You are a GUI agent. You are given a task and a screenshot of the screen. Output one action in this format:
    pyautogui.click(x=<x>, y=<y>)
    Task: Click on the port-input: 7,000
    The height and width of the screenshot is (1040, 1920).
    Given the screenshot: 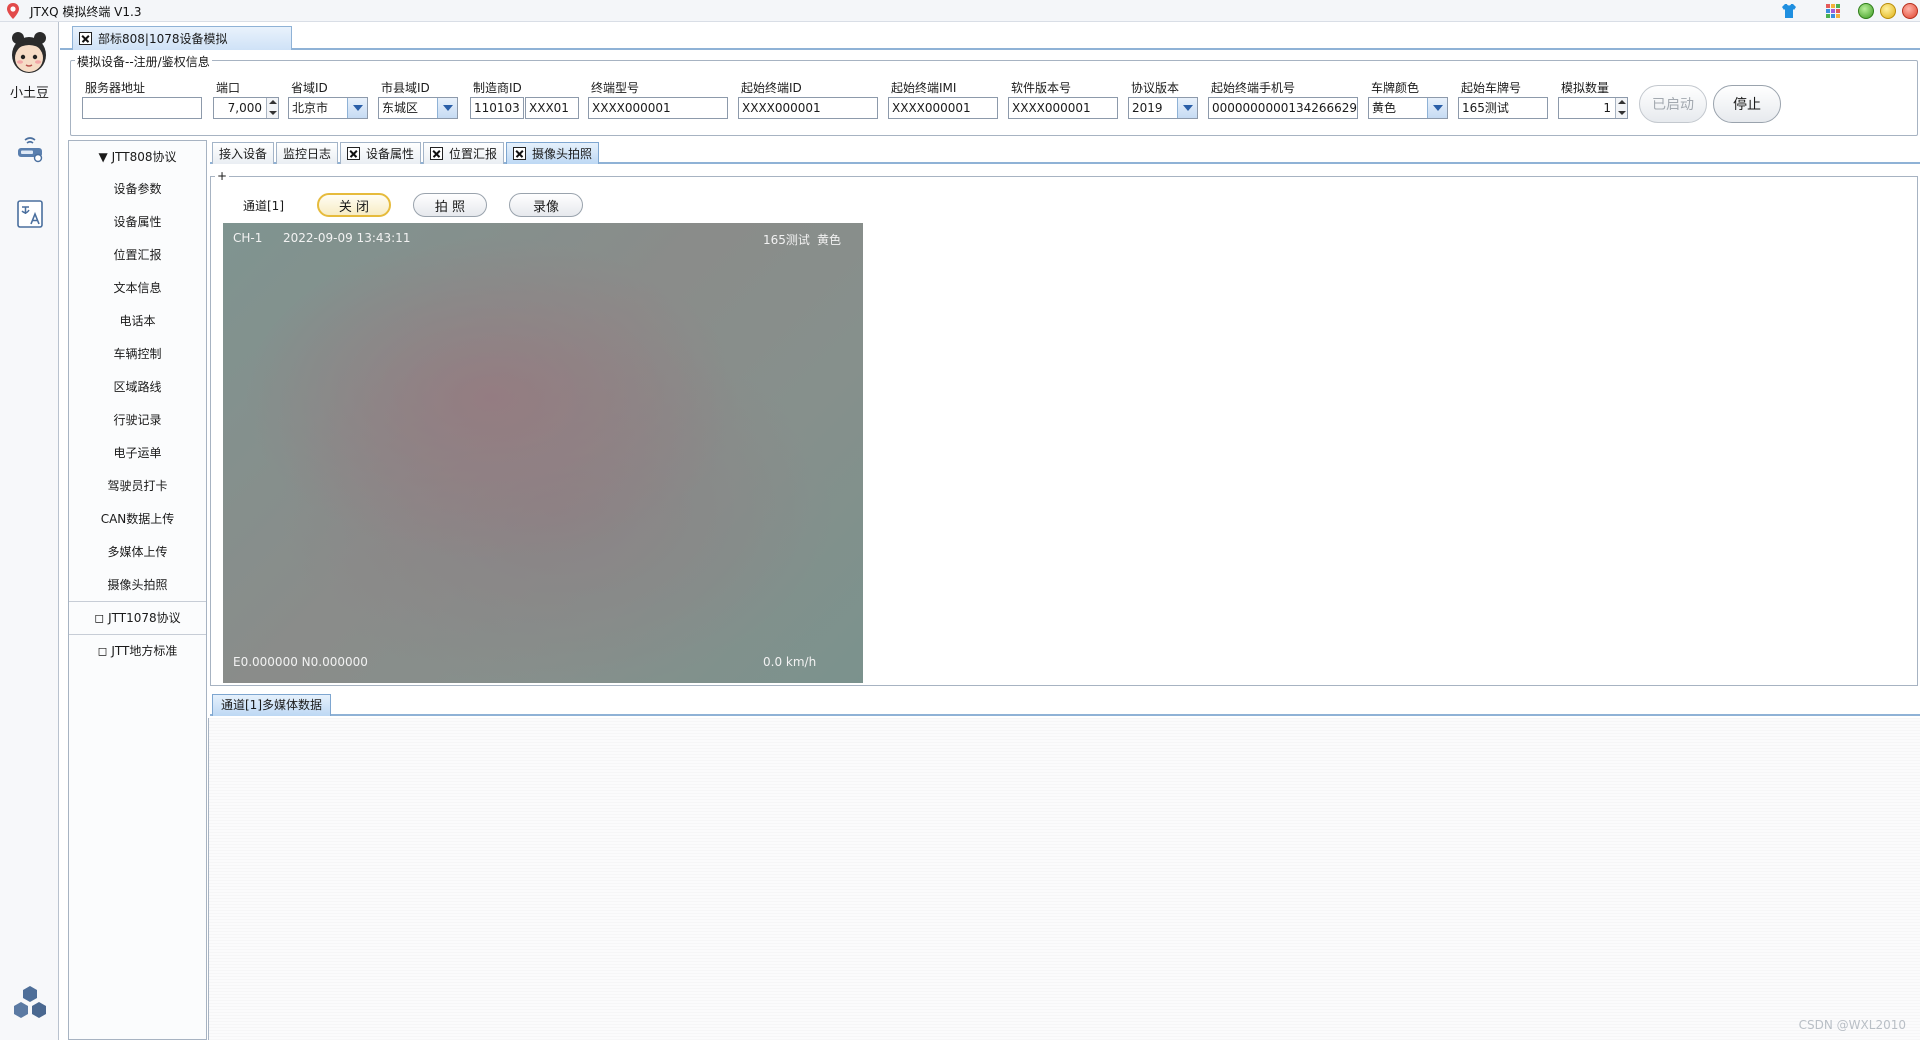 What is the action you would take?
    pyautogui.click(x=246, y=108)
    